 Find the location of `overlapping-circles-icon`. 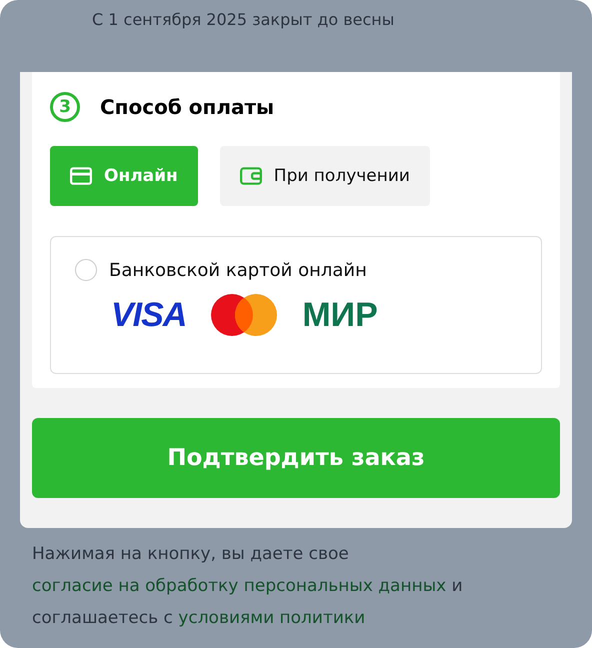

overlapping-circles-icon is located at coordinates (244, 315).